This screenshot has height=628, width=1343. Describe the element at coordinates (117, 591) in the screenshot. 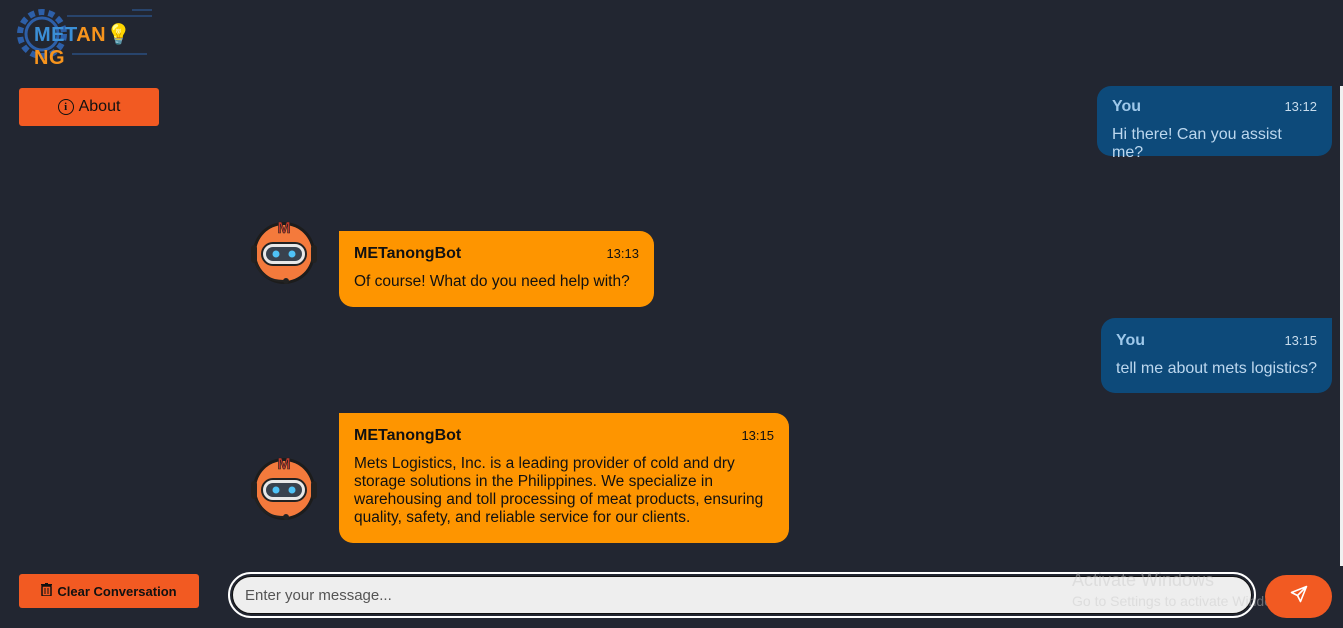

I see `clear-conversation-label: Clear Conversation` at that location.